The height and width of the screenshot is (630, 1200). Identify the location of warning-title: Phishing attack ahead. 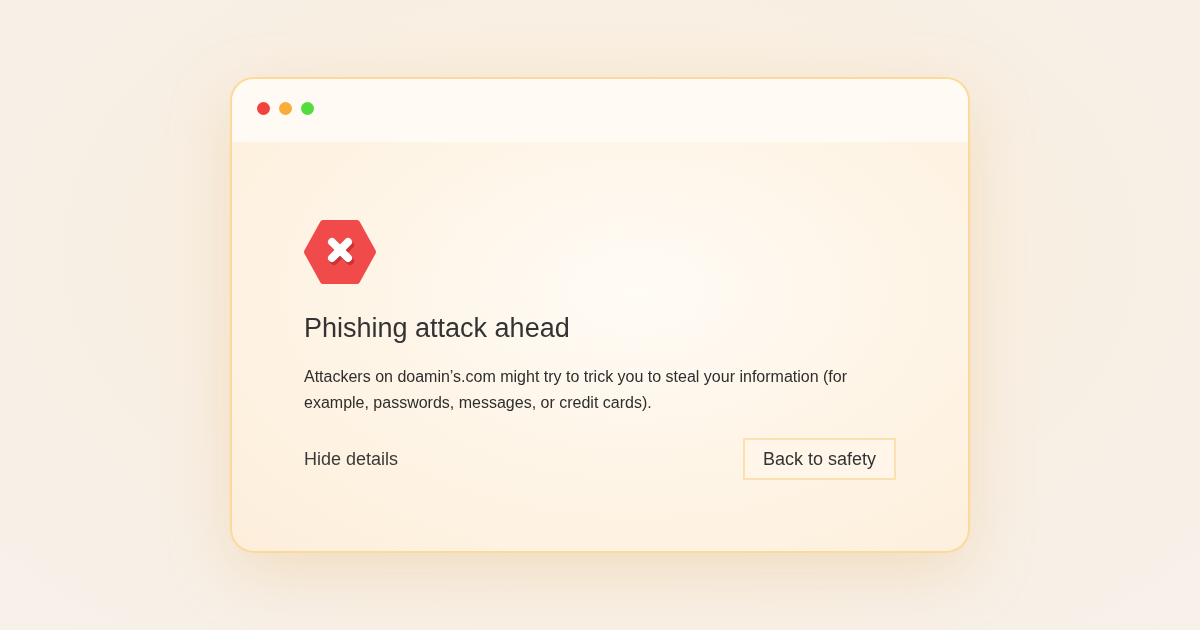
(437, 328).